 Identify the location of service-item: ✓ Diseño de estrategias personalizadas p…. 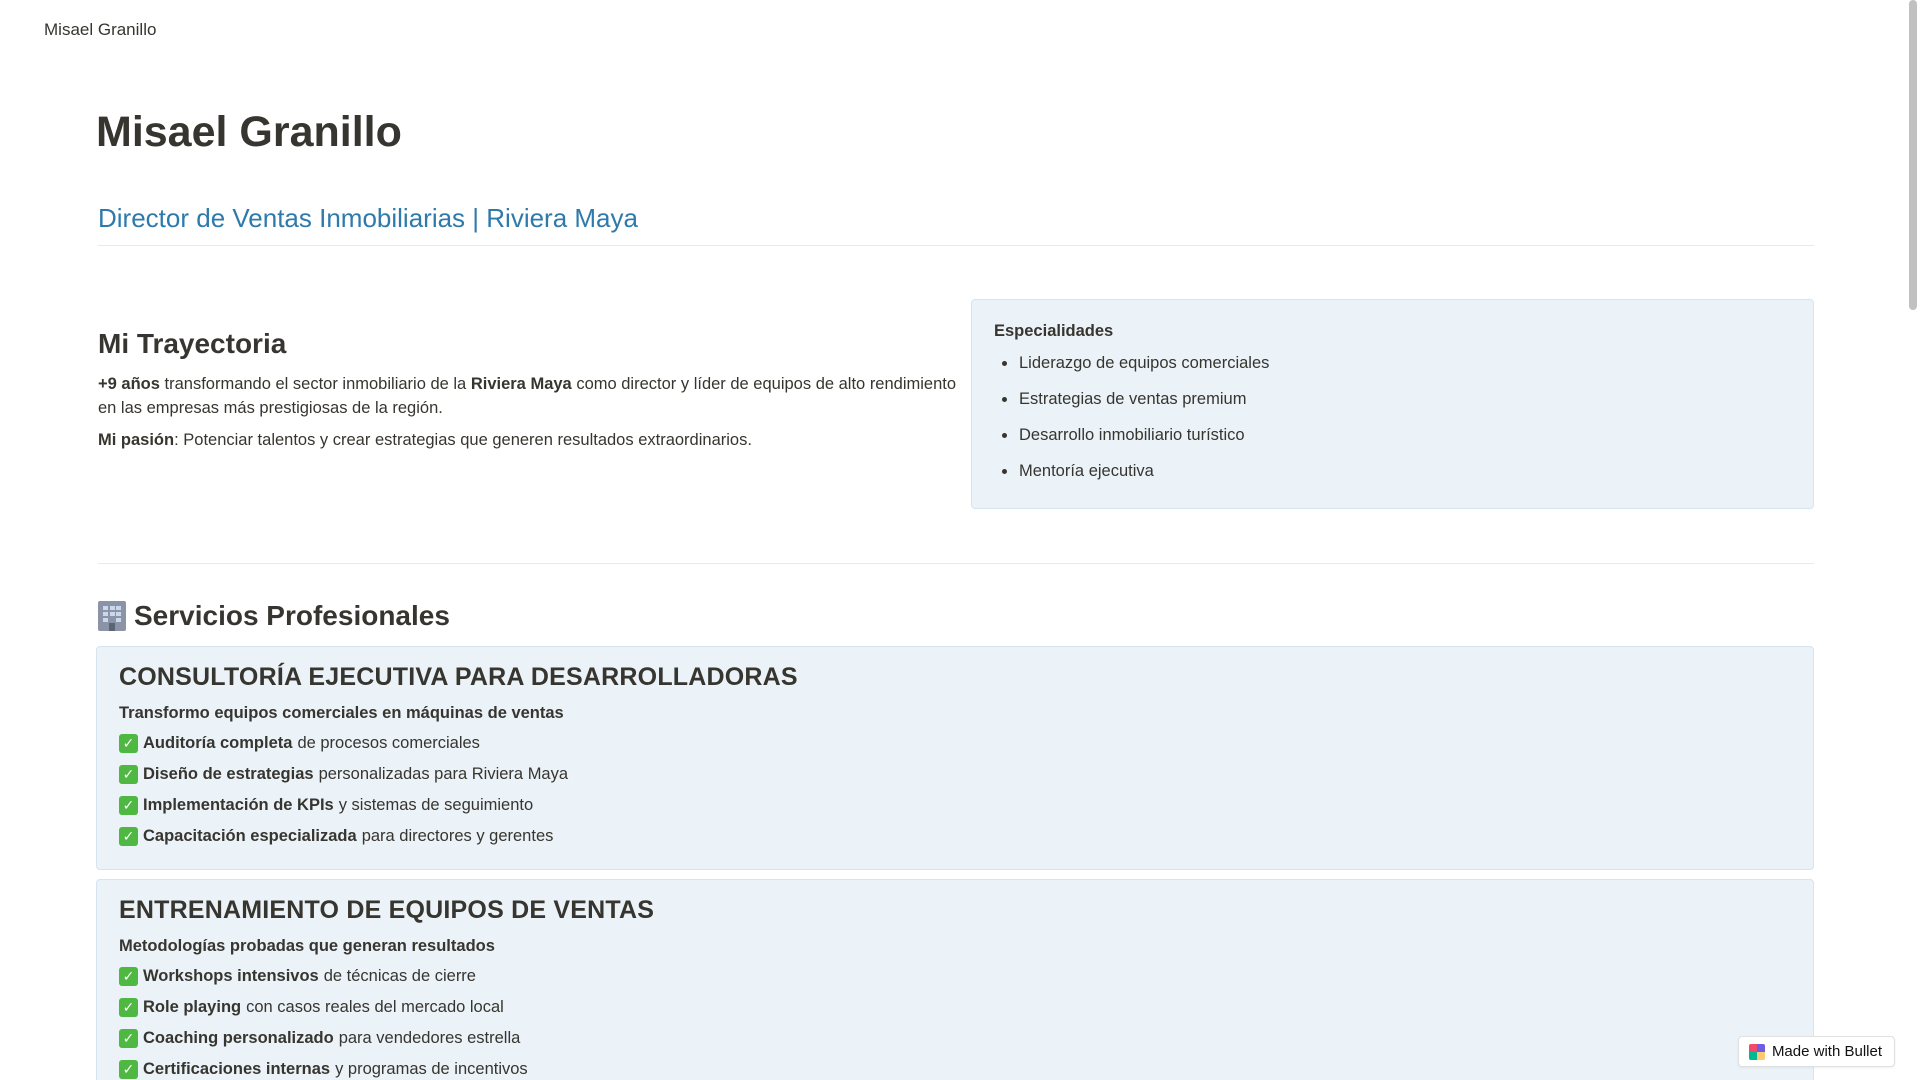
(955, 774).